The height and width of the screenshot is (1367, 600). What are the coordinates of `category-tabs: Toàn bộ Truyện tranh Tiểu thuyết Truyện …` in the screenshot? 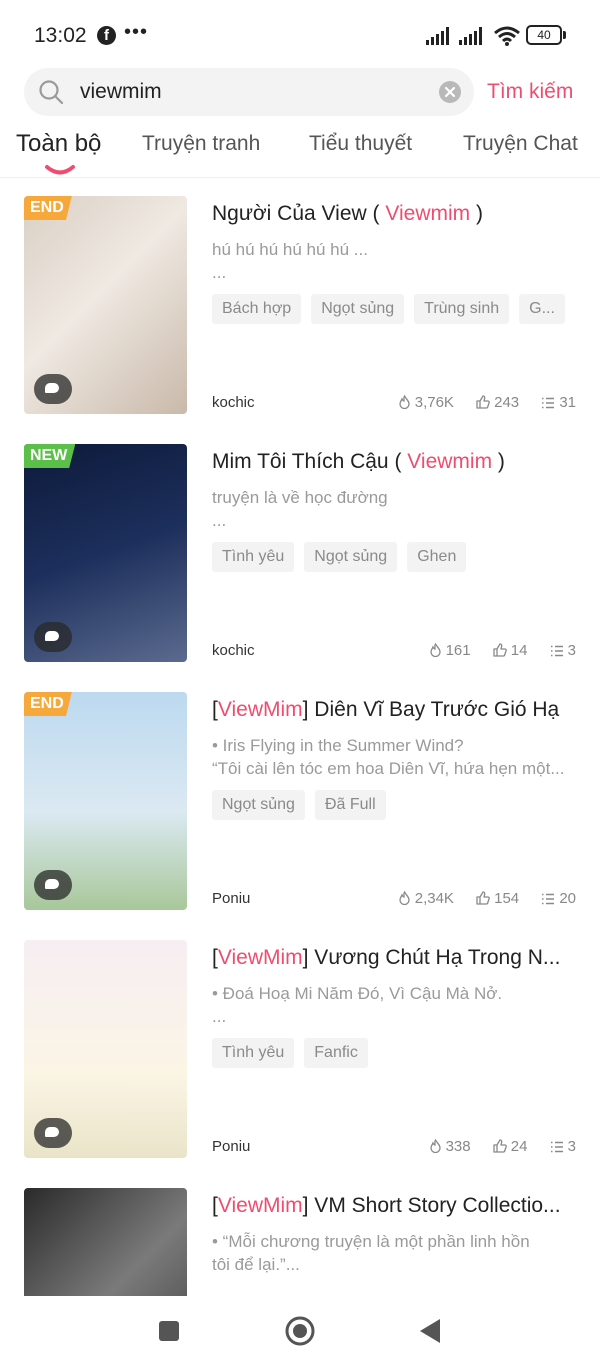 It's located at (300, 152).